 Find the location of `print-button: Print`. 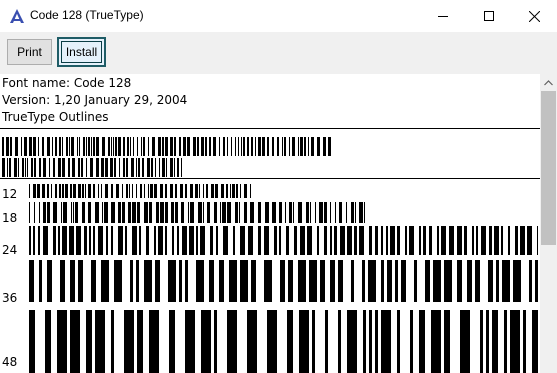

print-button: Print is located at coordinates (29, 52).